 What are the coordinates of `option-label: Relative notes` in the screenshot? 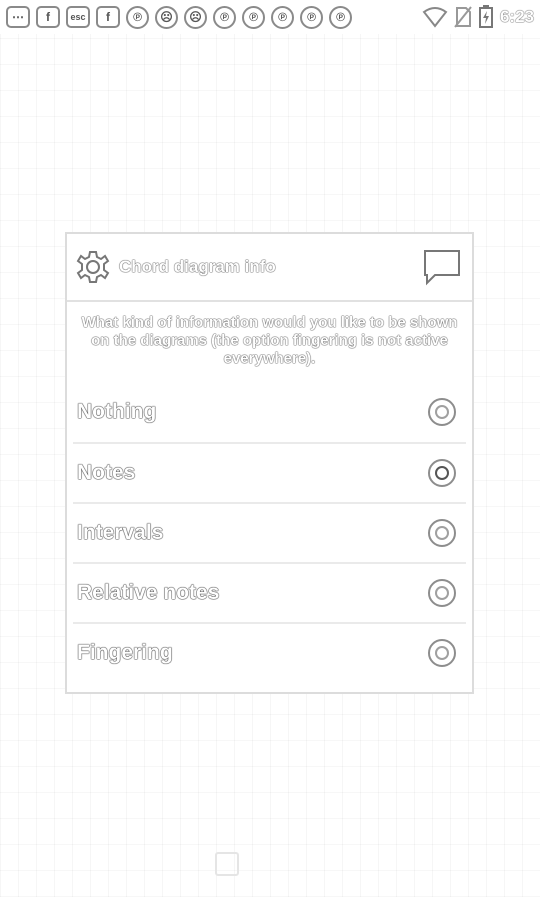 It's located at (148, 592).